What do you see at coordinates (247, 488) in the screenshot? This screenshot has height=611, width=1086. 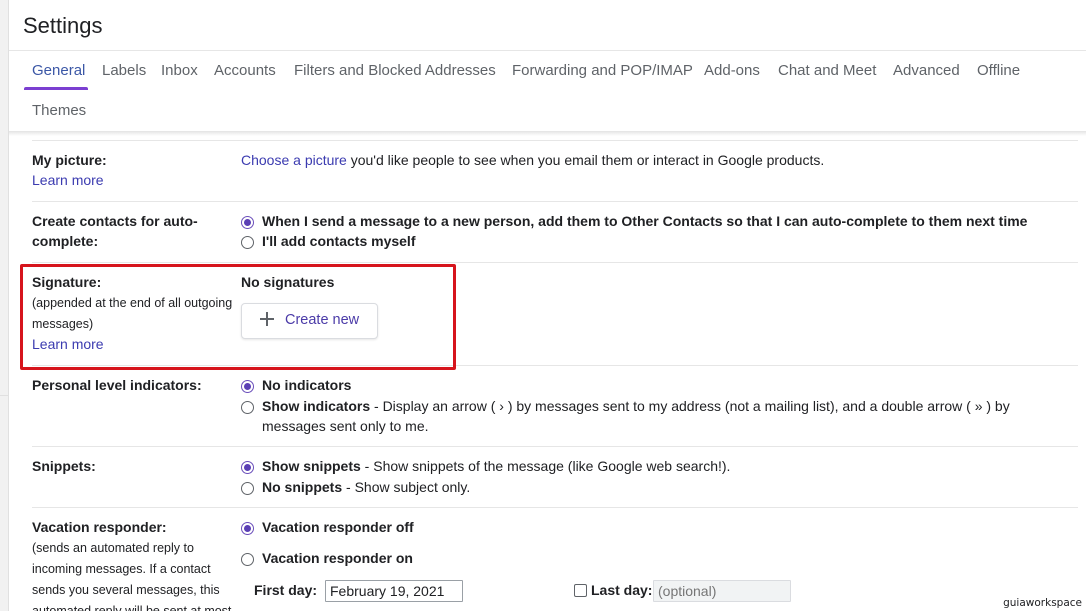 I see `no-snippets-radio` at bounding box center [247, 488].